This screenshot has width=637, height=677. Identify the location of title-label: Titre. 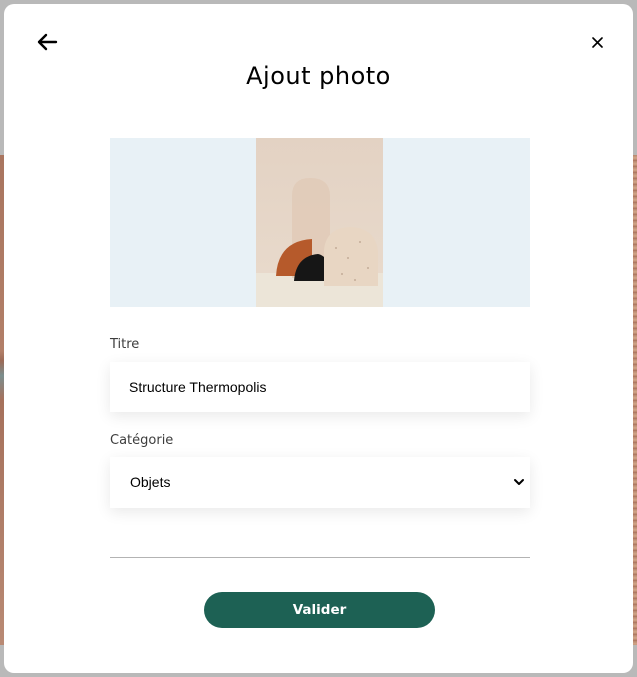
(125, 344).